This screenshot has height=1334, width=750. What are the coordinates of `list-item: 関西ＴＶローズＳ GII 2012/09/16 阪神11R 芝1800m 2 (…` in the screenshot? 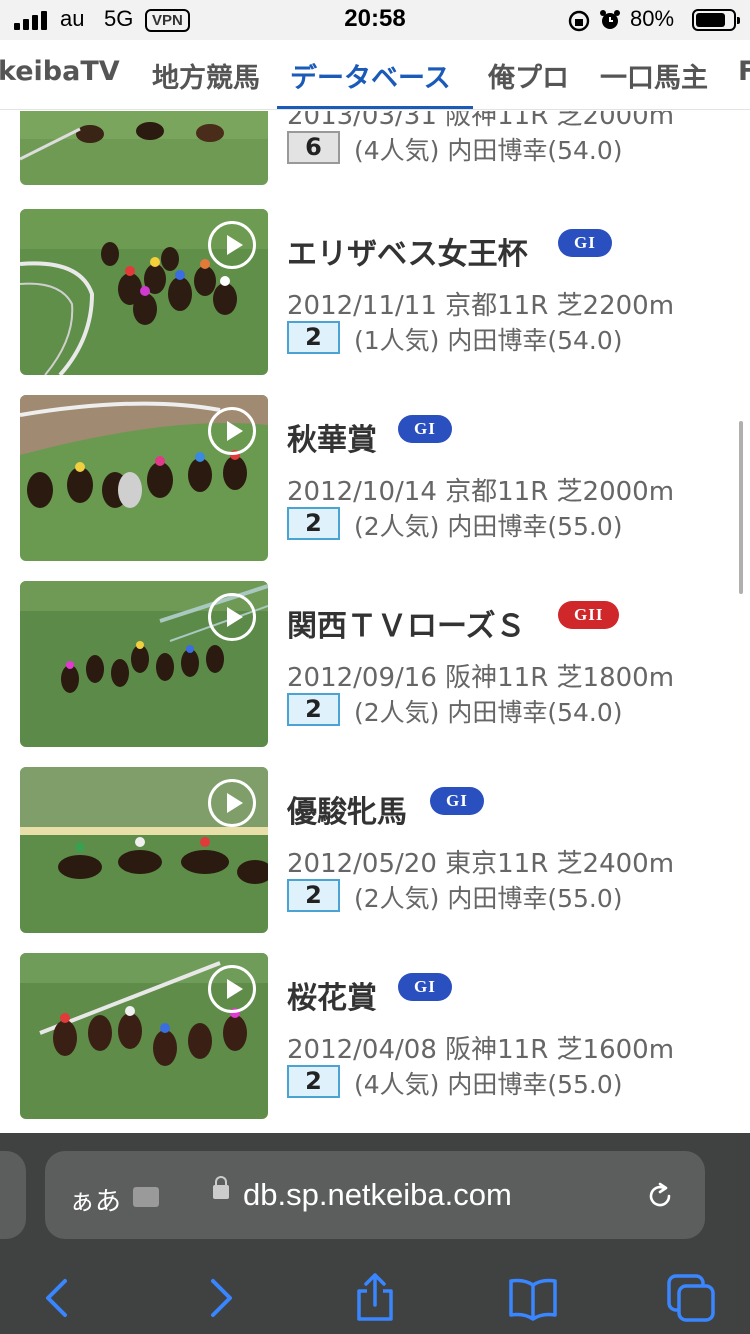 It's located at (375, 666).